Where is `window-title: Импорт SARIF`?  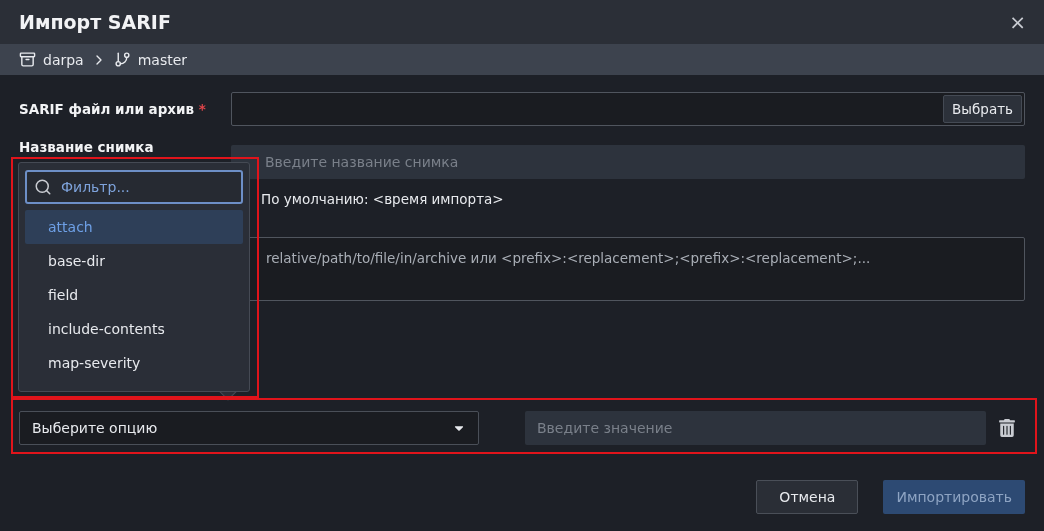
window-title: Импорт SARIF is located at coordinates (95, 22).